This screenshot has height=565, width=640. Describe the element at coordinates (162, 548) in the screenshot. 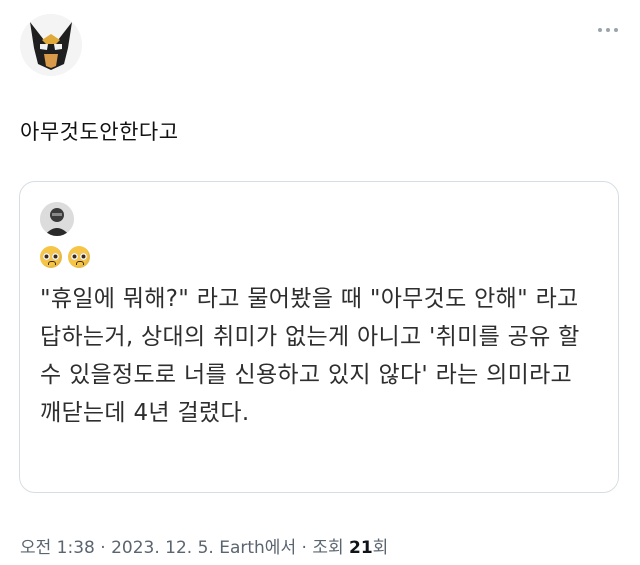

I see `post-date: 2023. 12. 5.` at that location.